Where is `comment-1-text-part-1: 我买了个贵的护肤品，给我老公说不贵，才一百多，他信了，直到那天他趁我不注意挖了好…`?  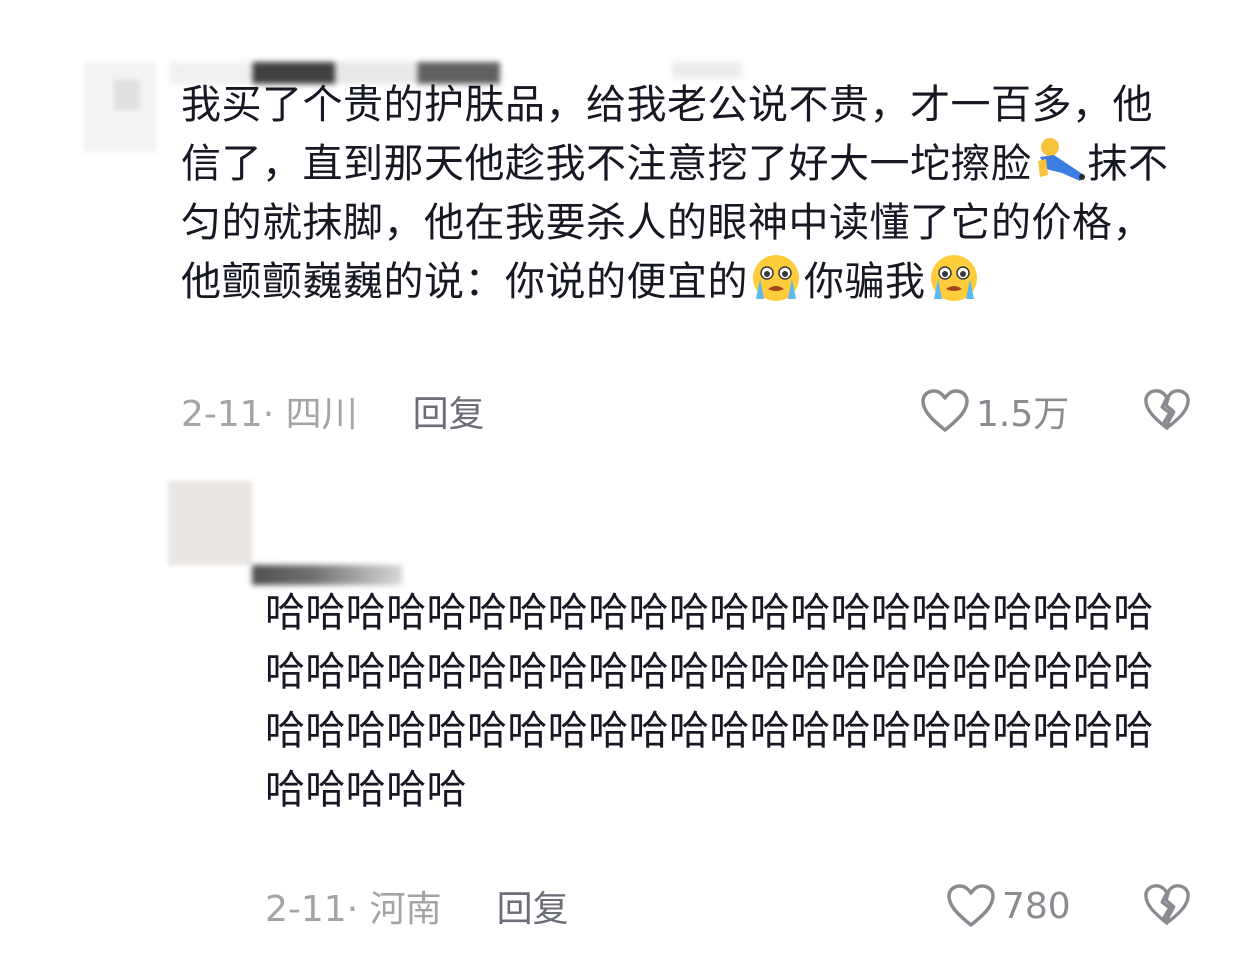
comment-1-text-part-1: 我买了个贵的护肤品，给我老公说不贵，才一百多，他信了，直到那天他趁我不注意挖了好… is located at coordinates (667, 134).